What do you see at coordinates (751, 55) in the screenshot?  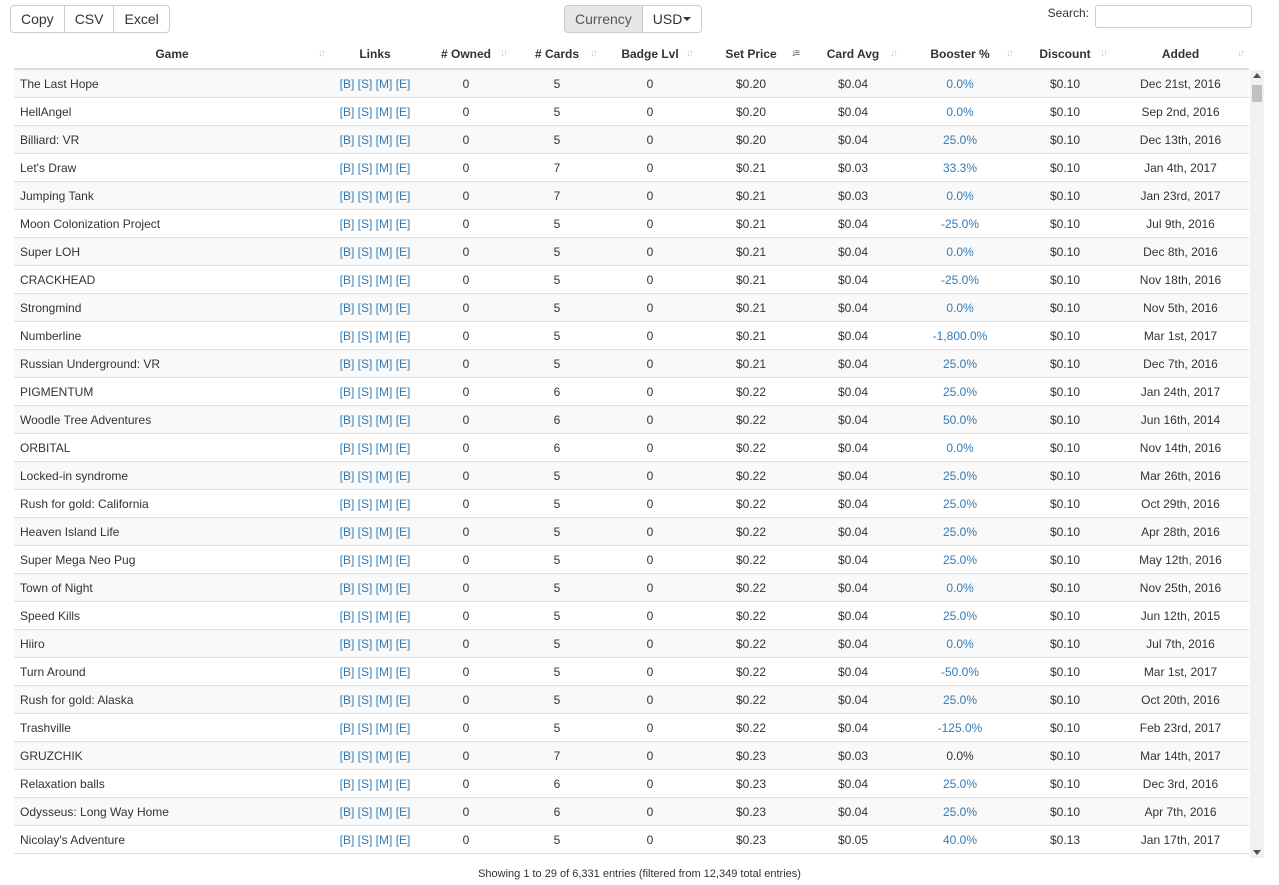 I see `column-header: Set Price ↓≡` at bounding box center [751, 55].